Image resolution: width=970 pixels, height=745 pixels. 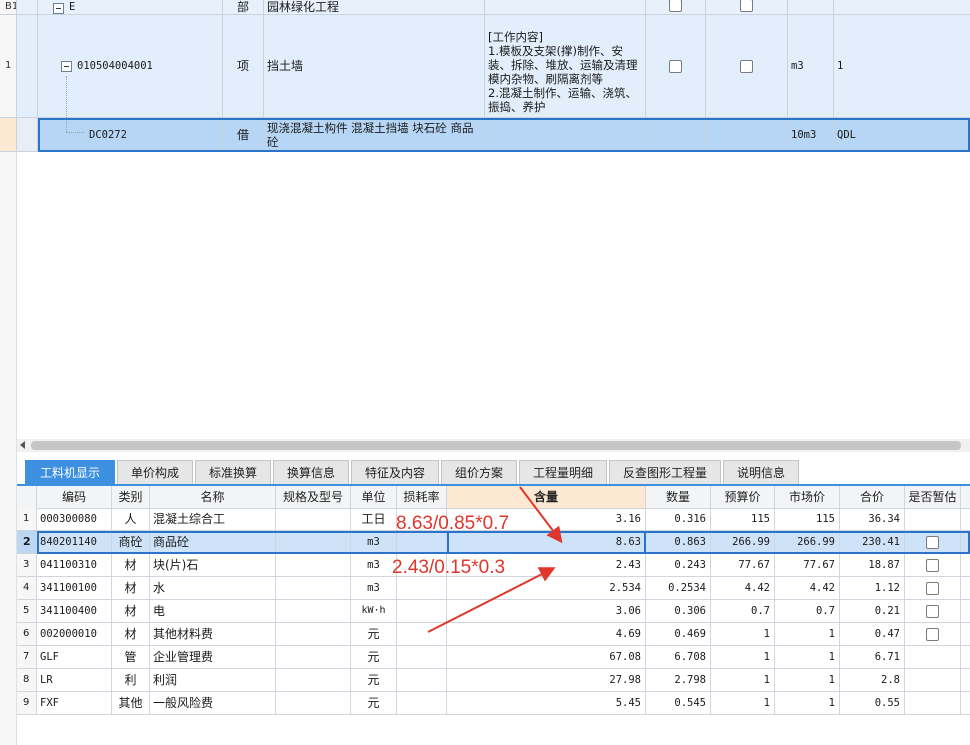 What do you see at coordinates (374, 66) in the screenshot?
I see `name-cell: 挡土墙` at bounding box center [374, 66].